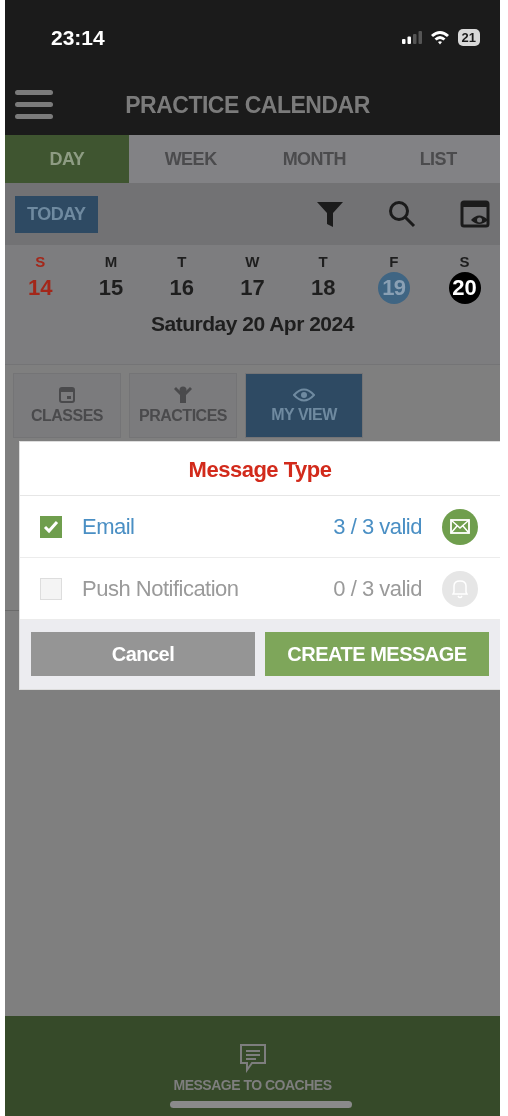 The height and width of the screenshot is (1116, 508). What do you see at coordinates (252, 1058) in the screenshot?
I see `message-icon` at bounding box center [252, 1058].